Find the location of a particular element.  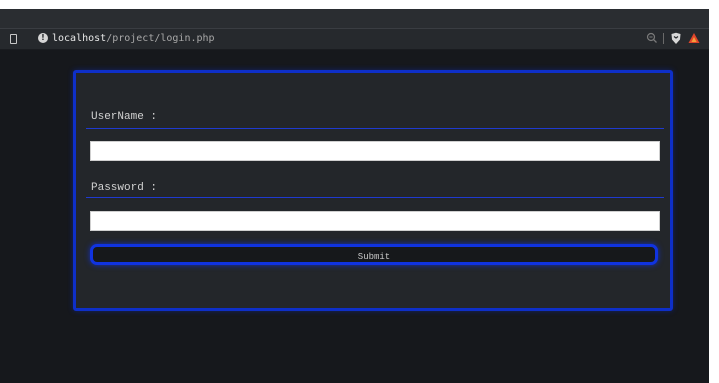

bookmark-icon is located at coordinates (13, 39).